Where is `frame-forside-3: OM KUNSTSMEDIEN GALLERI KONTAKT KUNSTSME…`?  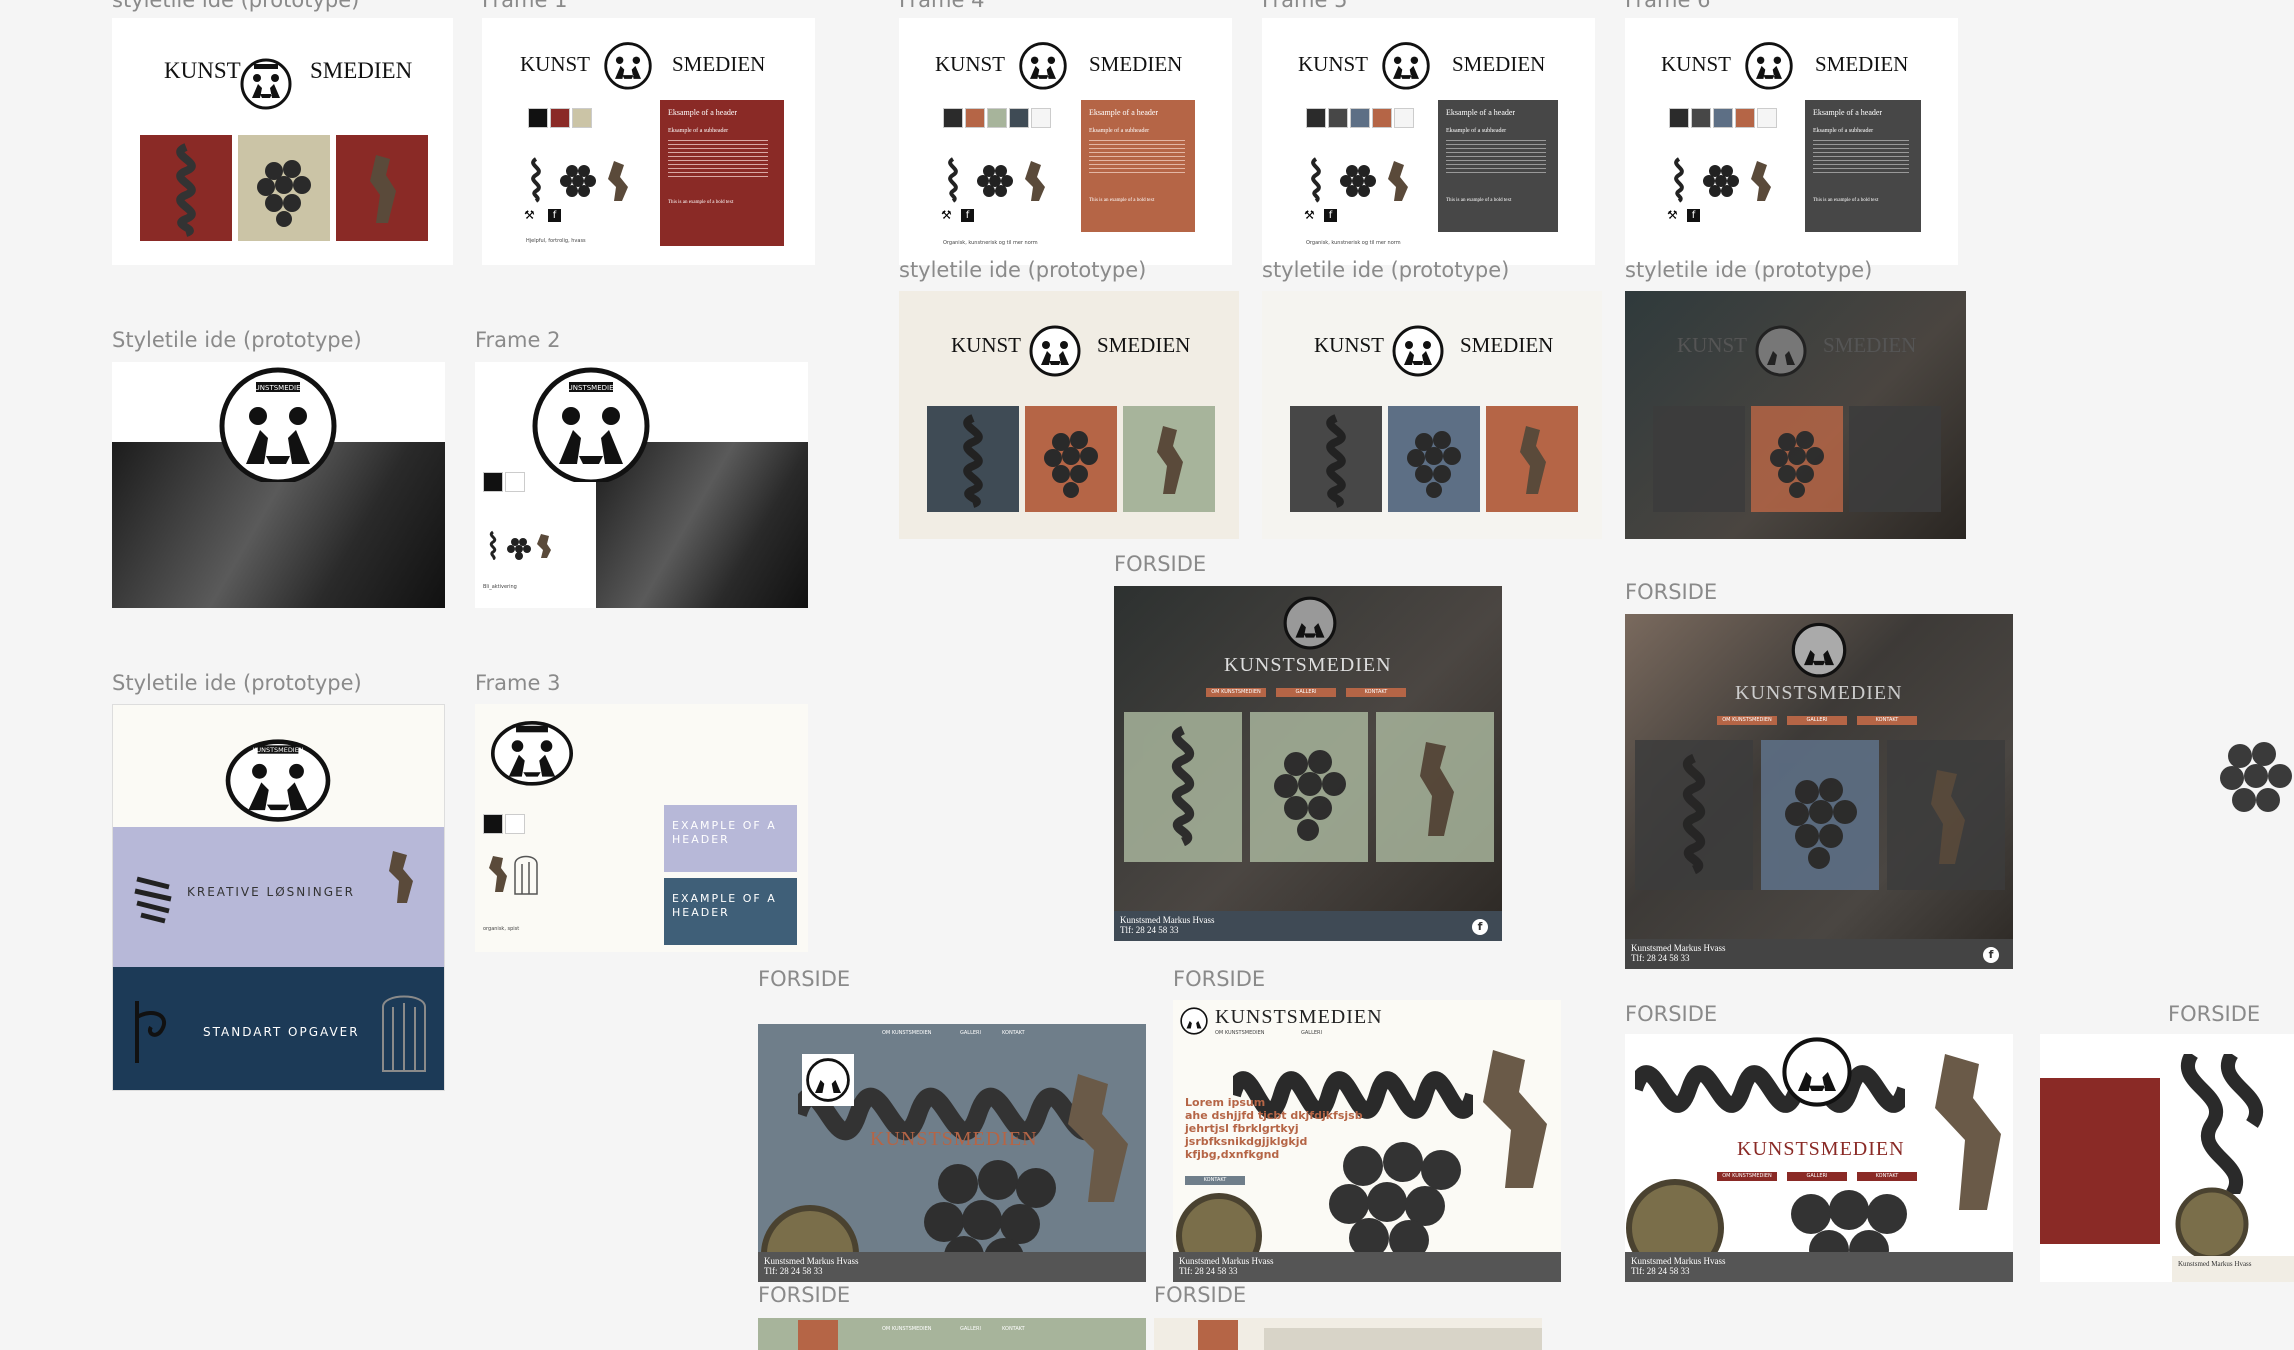
frame-forside-3: OM KUNSTSMEDIEN GALLERI KONTAKT KUNSTSME… is located at coordinates (952, 1153).